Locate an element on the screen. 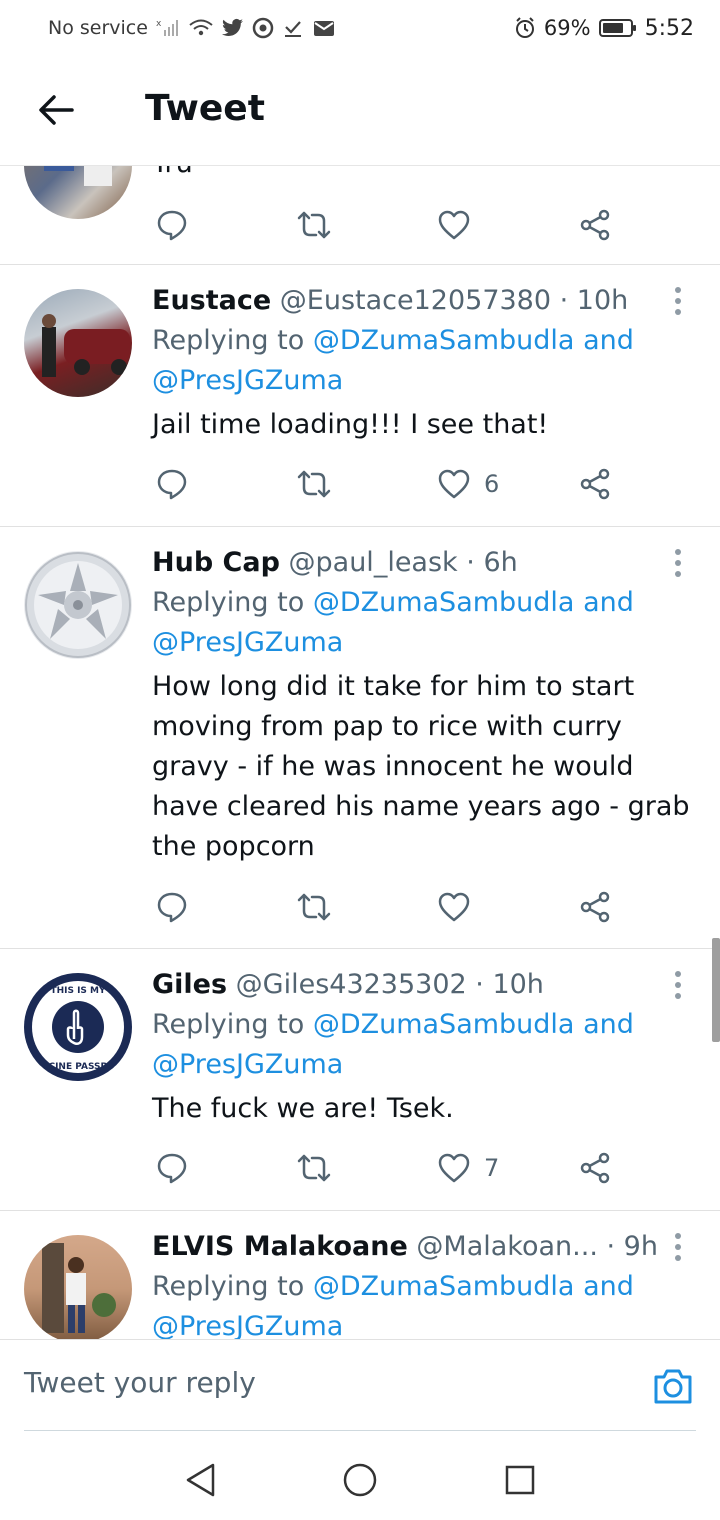 This screenshot has height=1520, width=720. nav-back-icon is located at coordinates (200, 1480).